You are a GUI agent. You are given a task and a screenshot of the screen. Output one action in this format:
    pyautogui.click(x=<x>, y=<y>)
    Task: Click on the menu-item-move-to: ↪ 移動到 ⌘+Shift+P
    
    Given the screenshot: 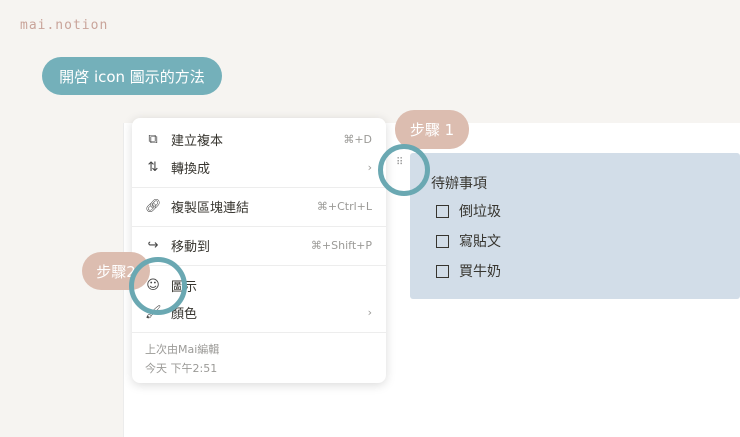 What is the action you would take?
    pyautogui.click(x=259, y=245)
    